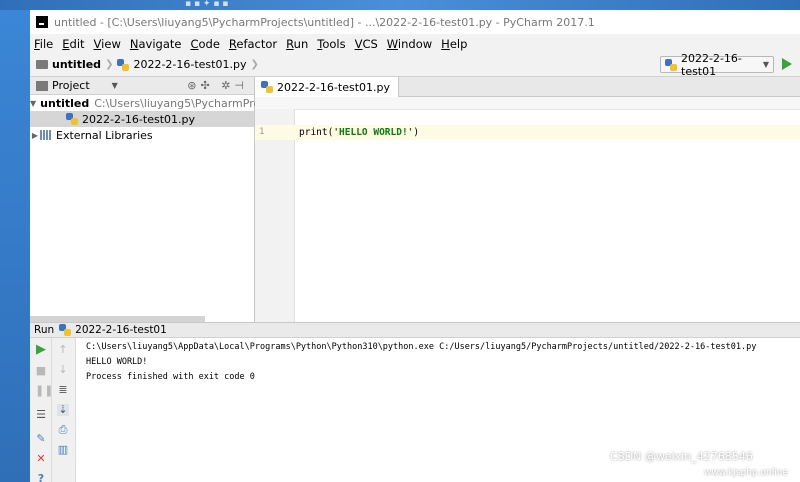  Describe the element at coordinates (15, 246) in the screenshot. I see `desktop-background-left` at that location.